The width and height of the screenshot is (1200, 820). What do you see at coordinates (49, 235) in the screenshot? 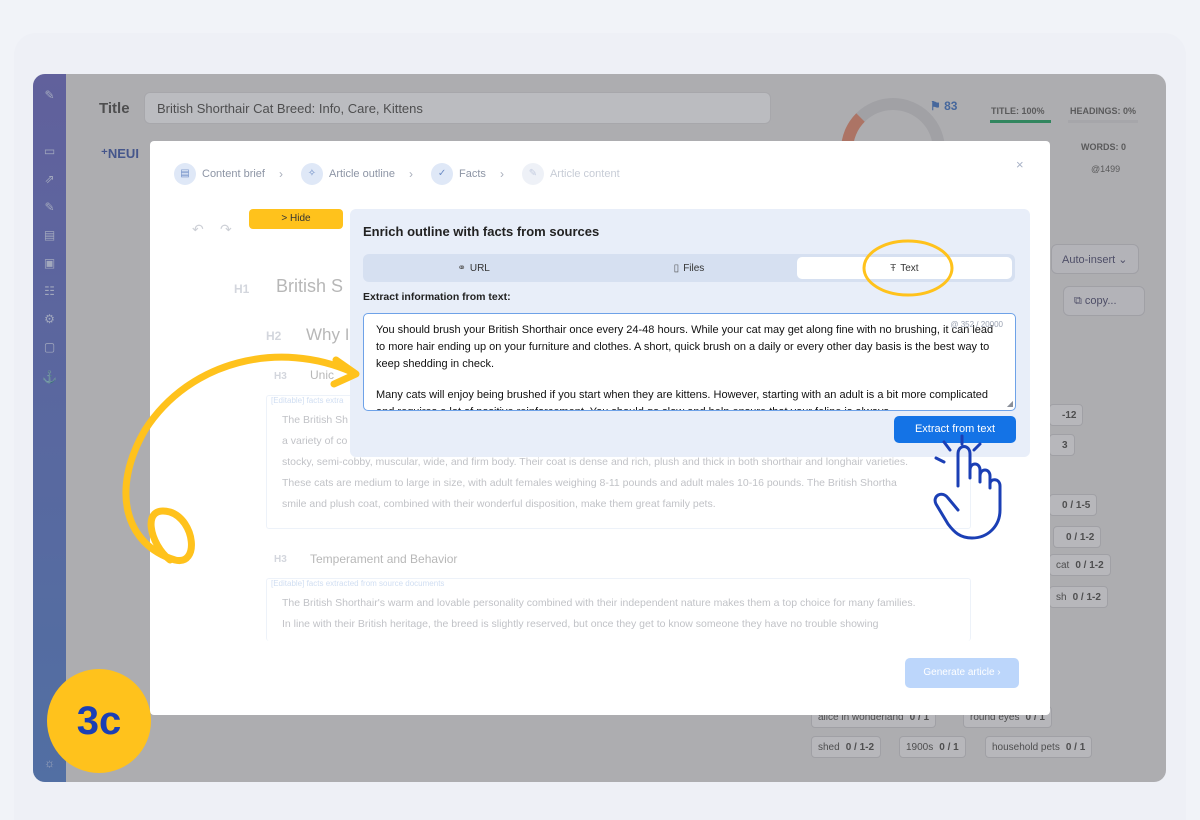
I see `clipboard-icon: ▤` at bounding box center [49, 235].